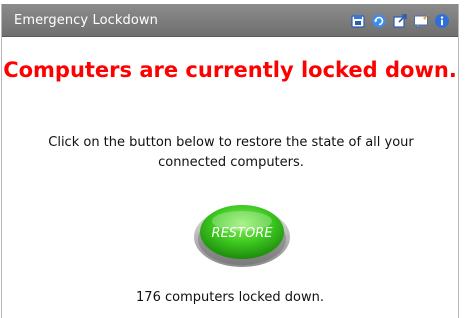 The image size is (465, 318). What do you see at coordinates (442, 21) in the screenshot?
I see `info-icon` at bounding box center [442, 21].